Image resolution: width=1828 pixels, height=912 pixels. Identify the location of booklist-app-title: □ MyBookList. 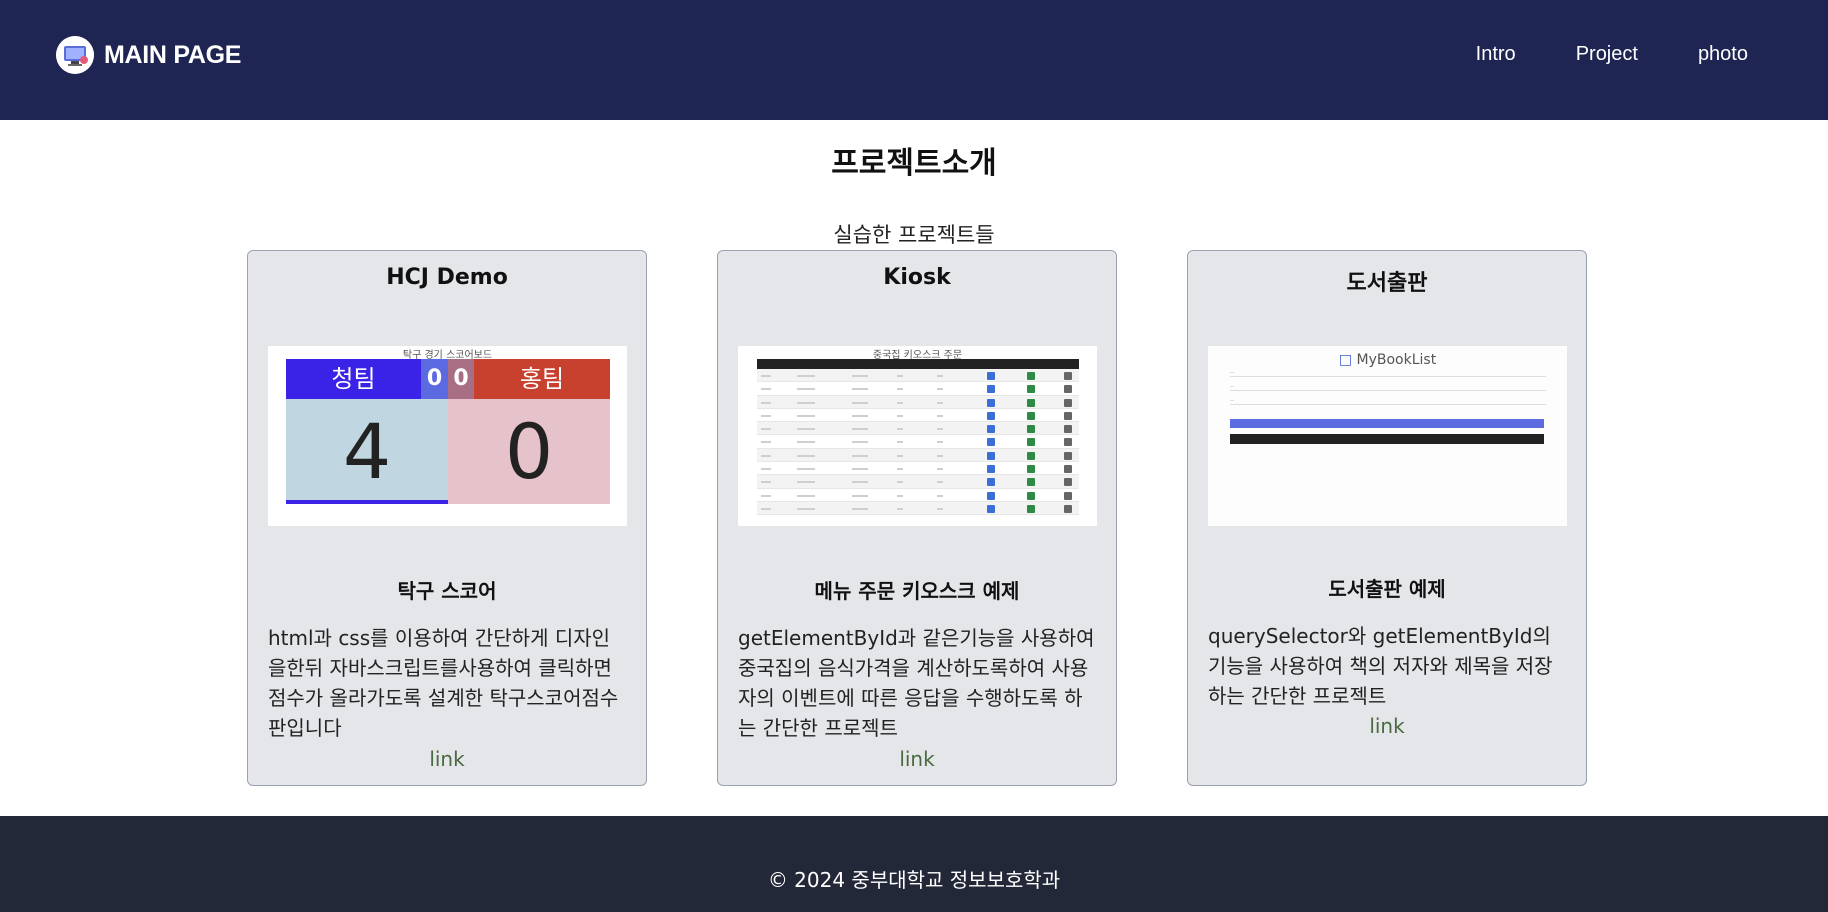
(1387, 360).